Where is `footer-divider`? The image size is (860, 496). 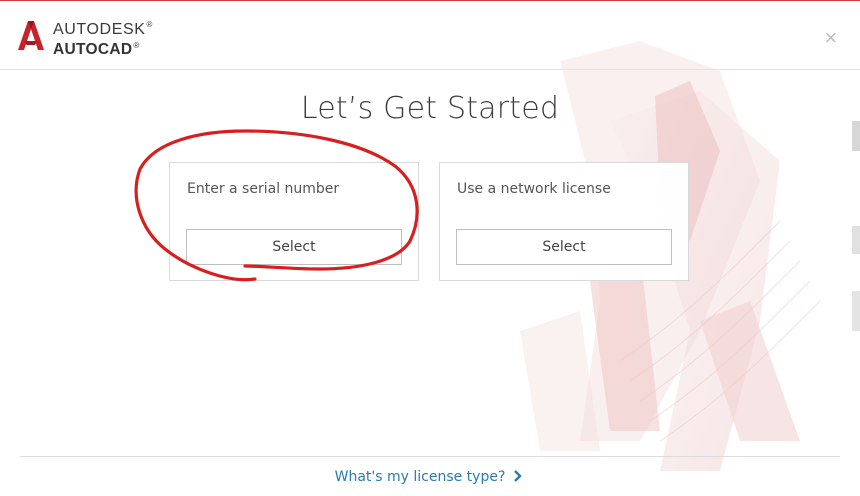
footer-divider is located at coordinates (430, 456).